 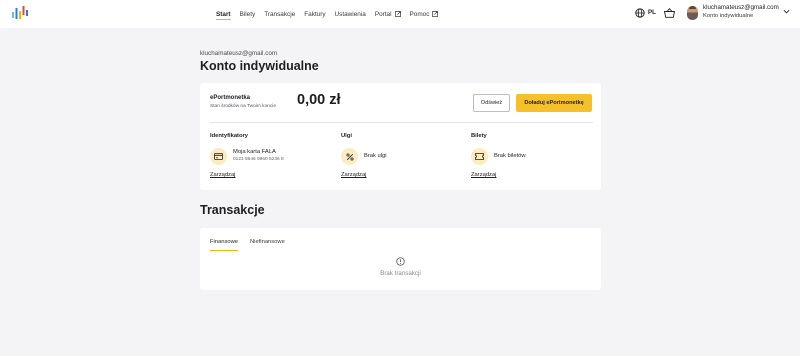 I want to click on refresh-button: Odśwież, so click(x=491, y=103).